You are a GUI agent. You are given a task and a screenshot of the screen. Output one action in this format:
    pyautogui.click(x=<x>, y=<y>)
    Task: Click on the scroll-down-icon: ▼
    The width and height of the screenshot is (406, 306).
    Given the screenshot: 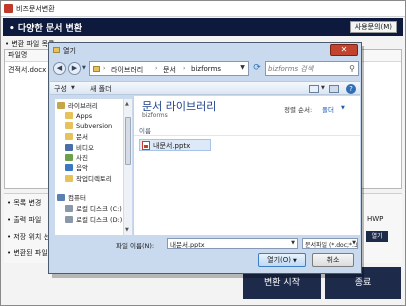 What is the action you would take?
    pyautogui.click(x=127, y=230)
    